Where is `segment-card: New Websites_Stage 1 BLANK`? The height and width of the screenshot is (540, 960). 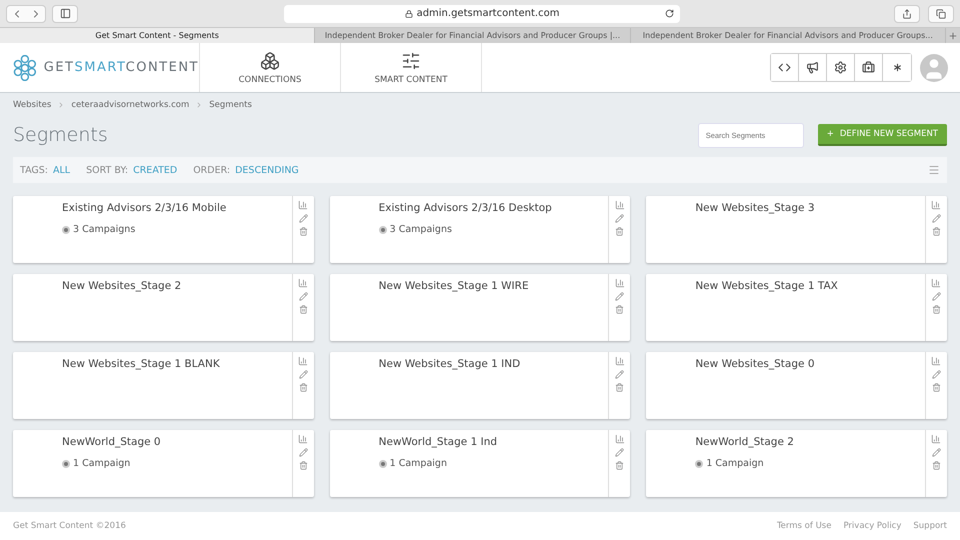 segment-card: New Websites_Stage 1 BLANK is located at coordinates (163, 385).